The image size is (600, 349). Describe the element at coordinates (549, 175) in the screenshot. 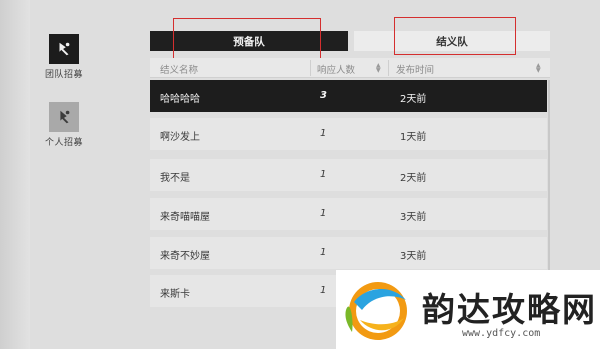

I see `list-scrollbar` at that location.